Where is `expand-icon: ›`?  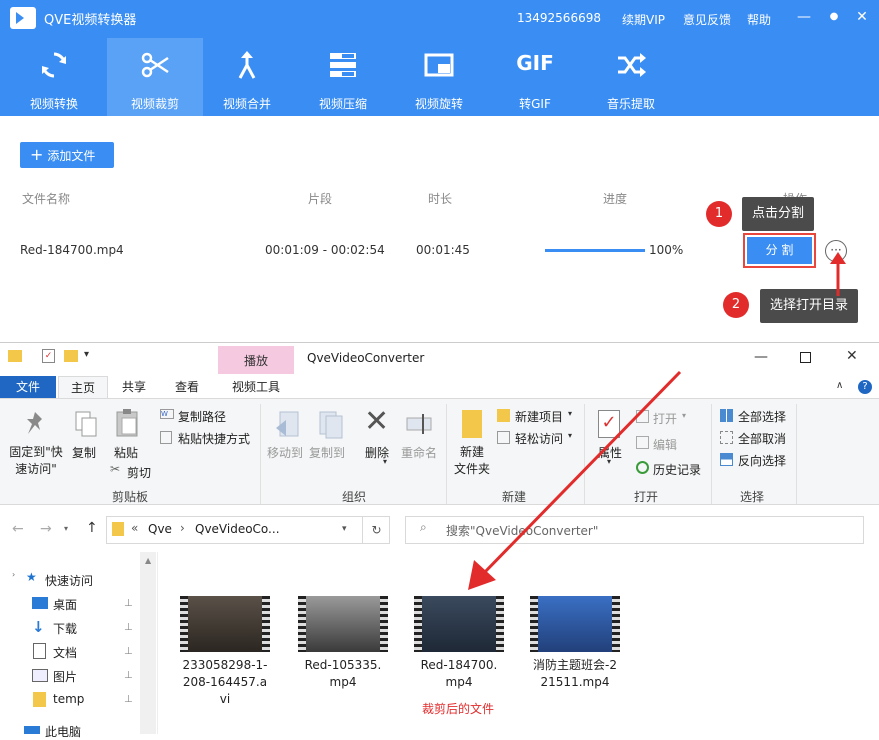
expand-icon: › is located at coordinates (13, 574).